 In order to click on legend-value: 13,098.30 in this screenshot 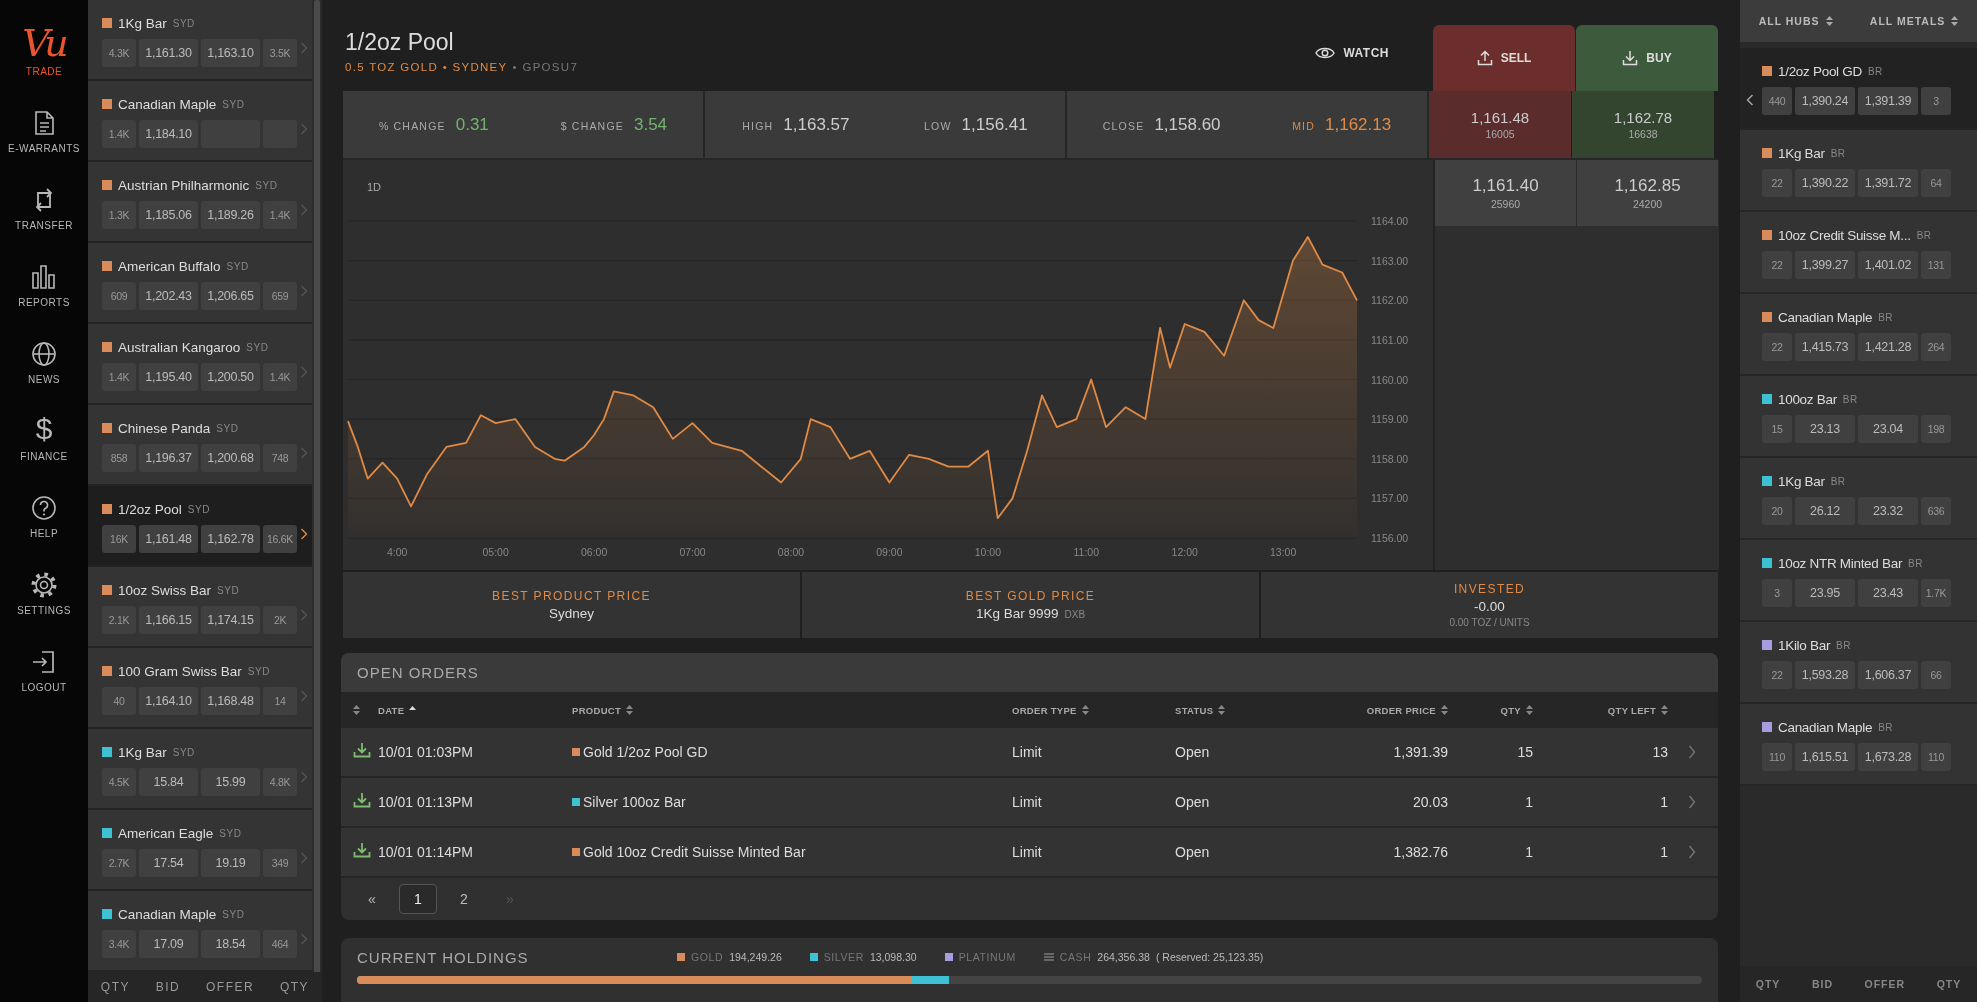, I will do `click(893, 957)`.